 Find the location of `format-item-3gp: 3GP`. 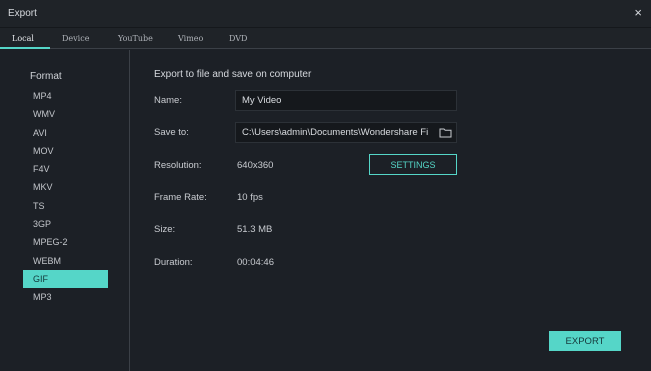

format-item-3gp: 3GP is located at coordinates (65, 224).